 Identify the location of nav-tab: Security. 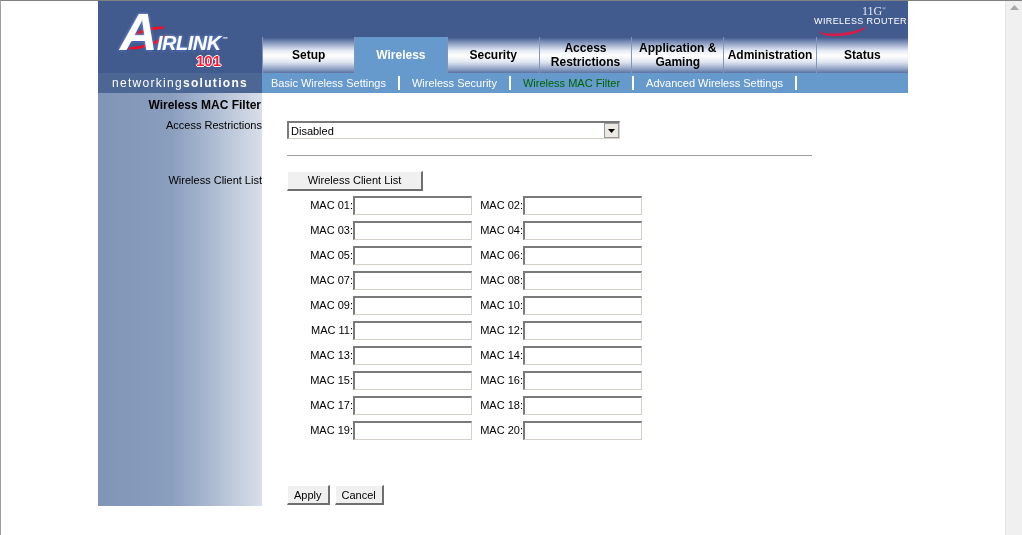
(492, 55).